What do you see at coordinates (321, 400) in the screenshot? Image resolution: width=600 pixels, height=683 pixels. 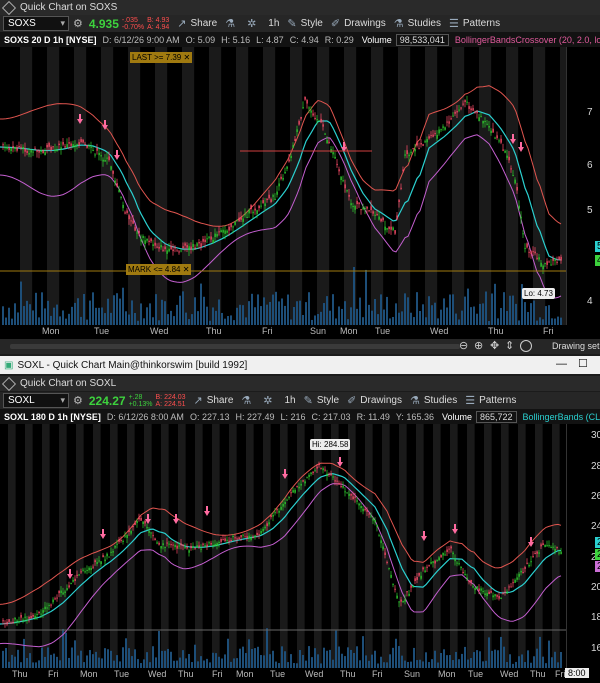 I see `bottom-style-button: ✎ Style` at bounding box center [321, 400].